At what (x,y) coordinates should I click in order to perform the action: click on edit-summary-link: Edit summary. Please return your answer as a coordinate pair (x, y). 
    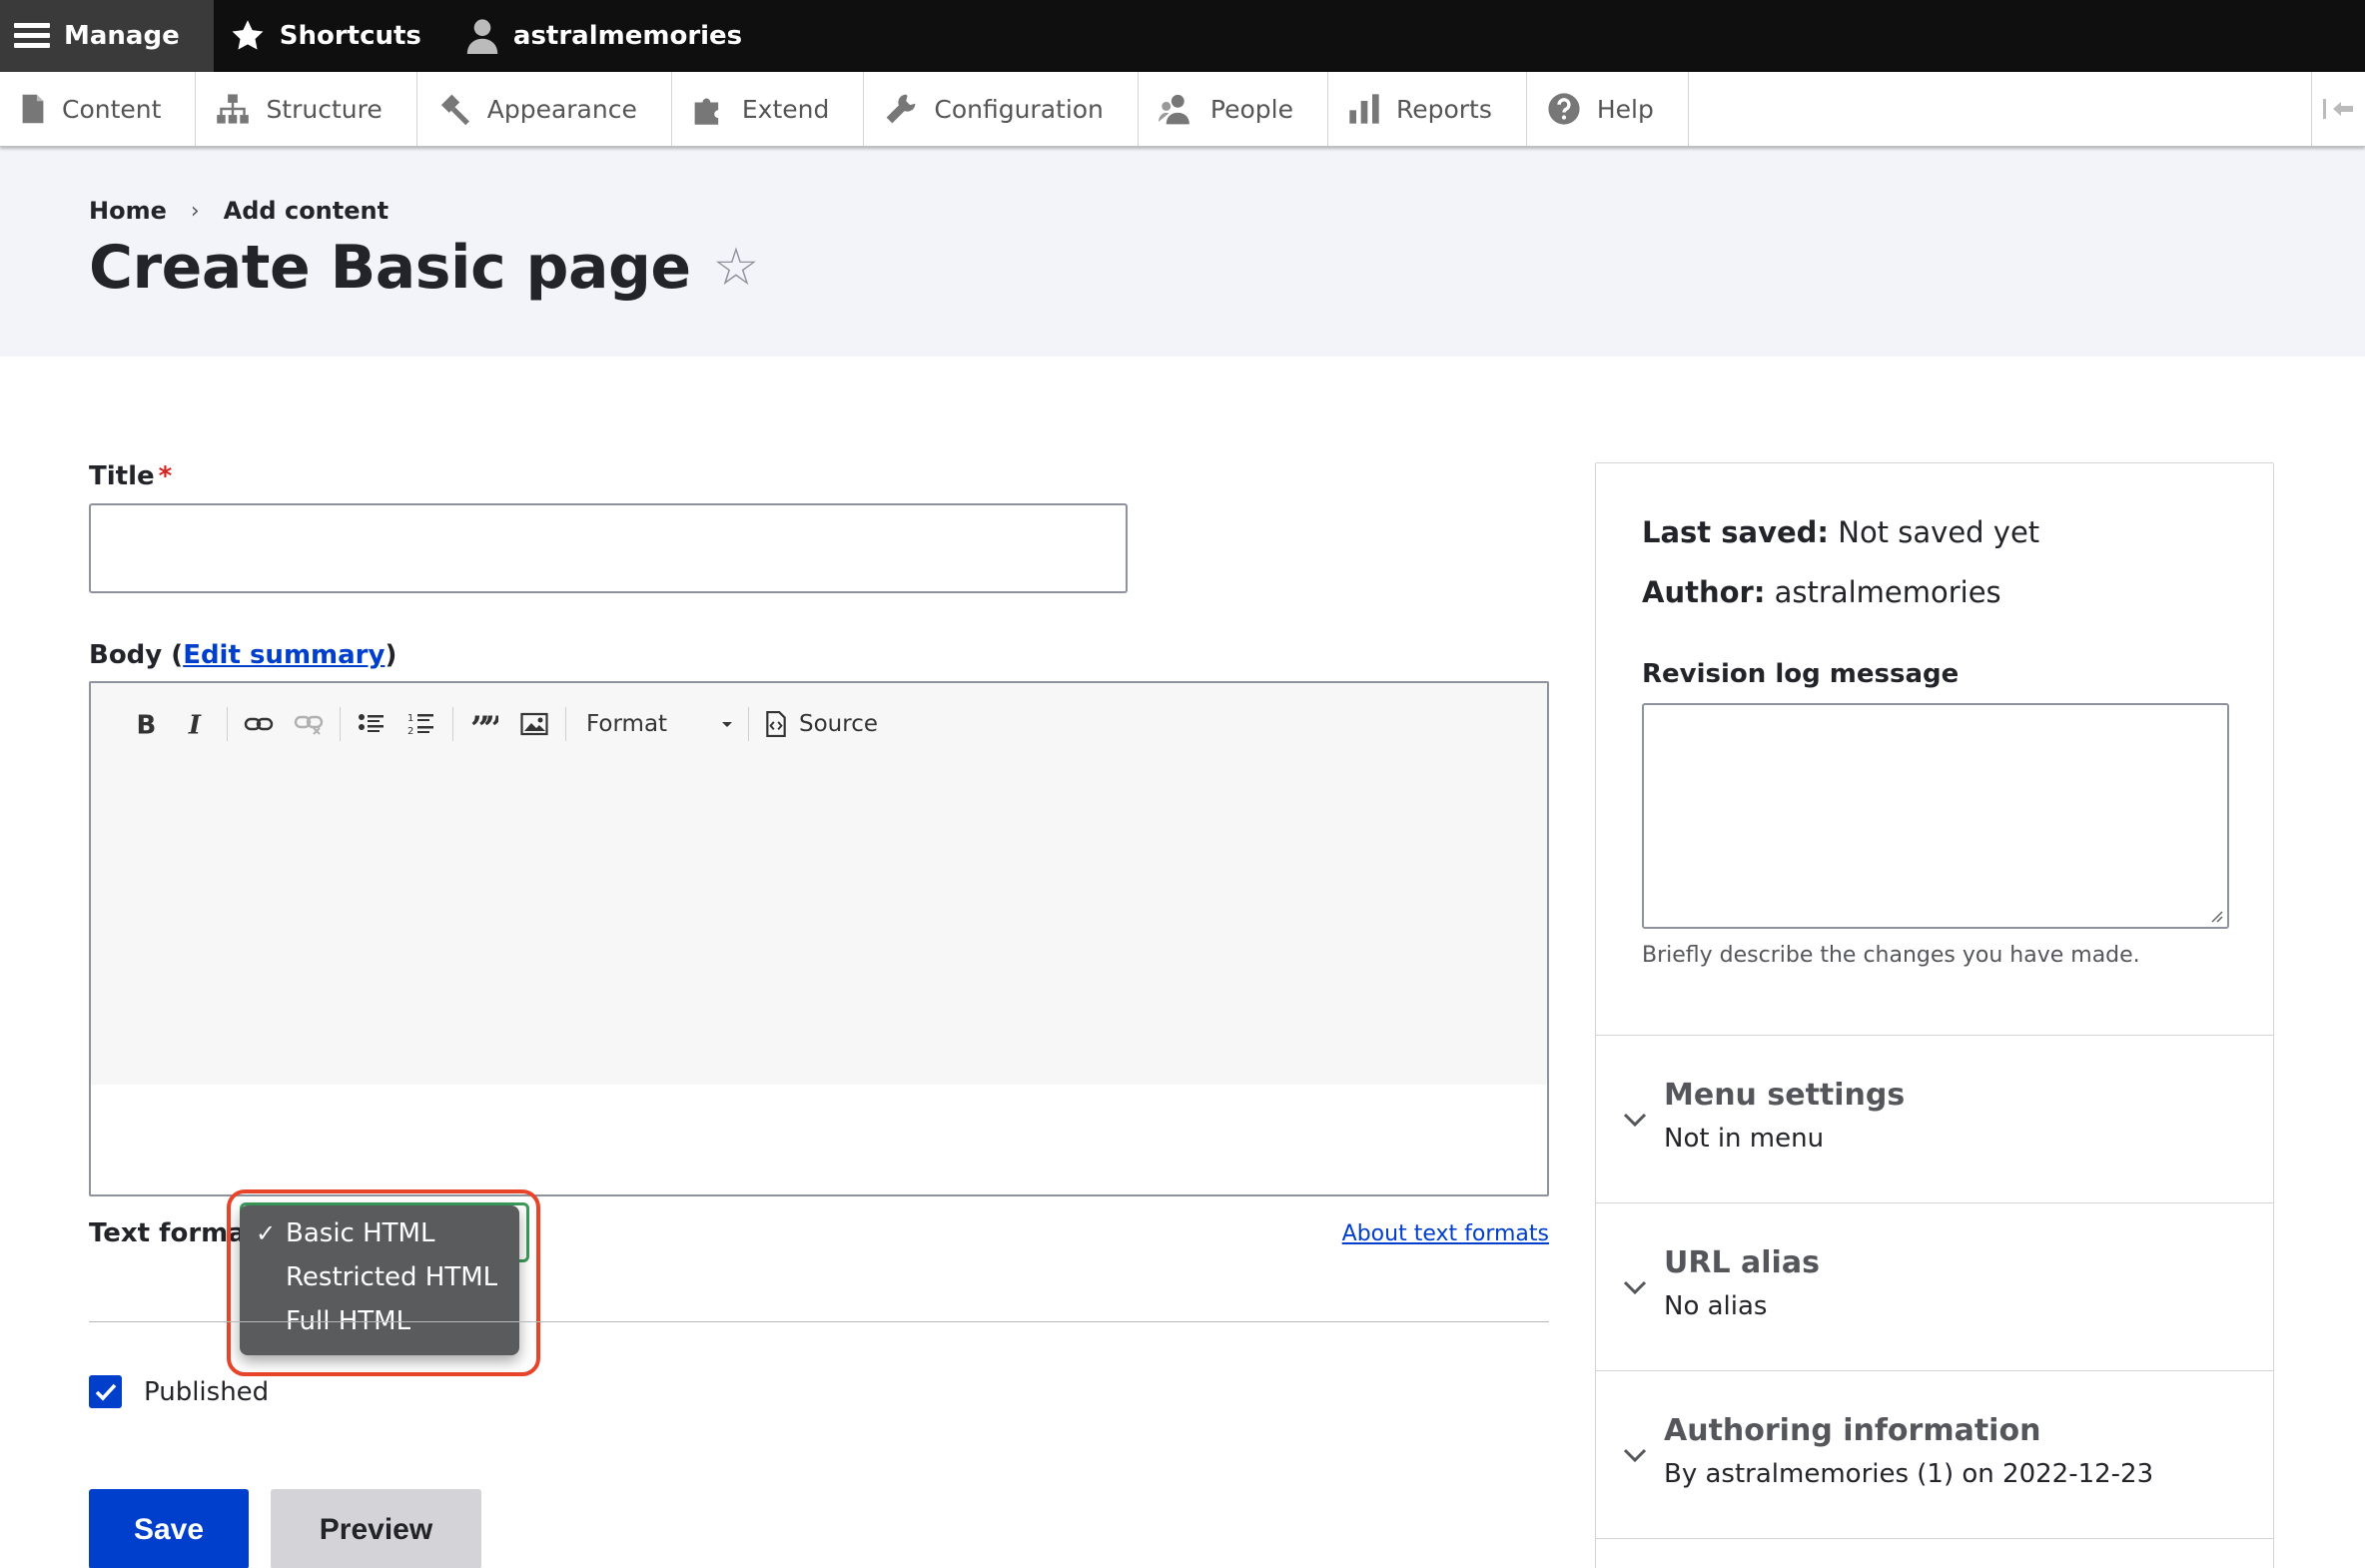
    Looking at the image, I should click on (284, 655).